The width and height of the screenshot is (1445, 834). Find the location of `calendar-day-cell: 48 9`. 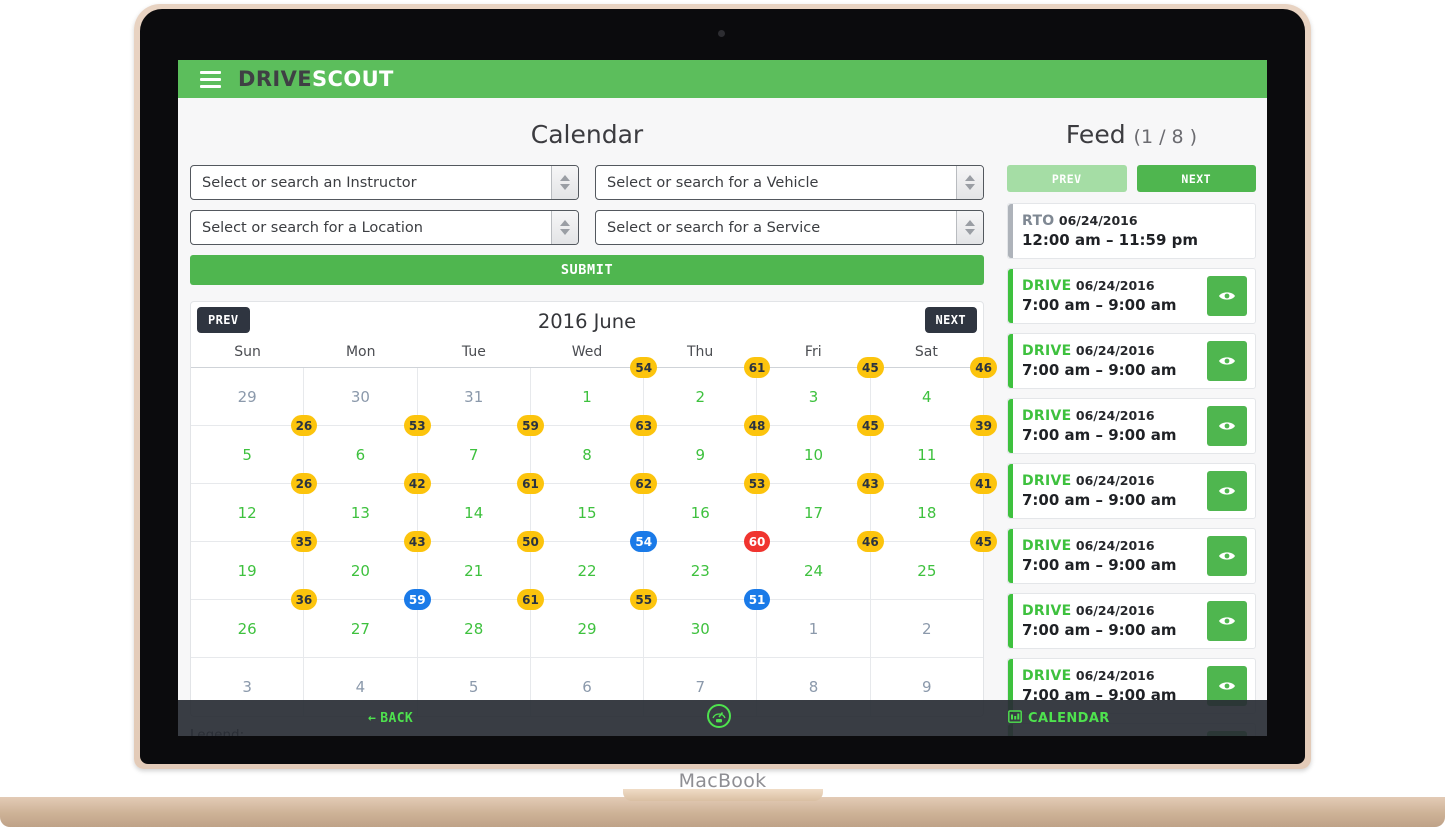

calendar-day-cell: 48 9 is located at coordinates (707, 449).